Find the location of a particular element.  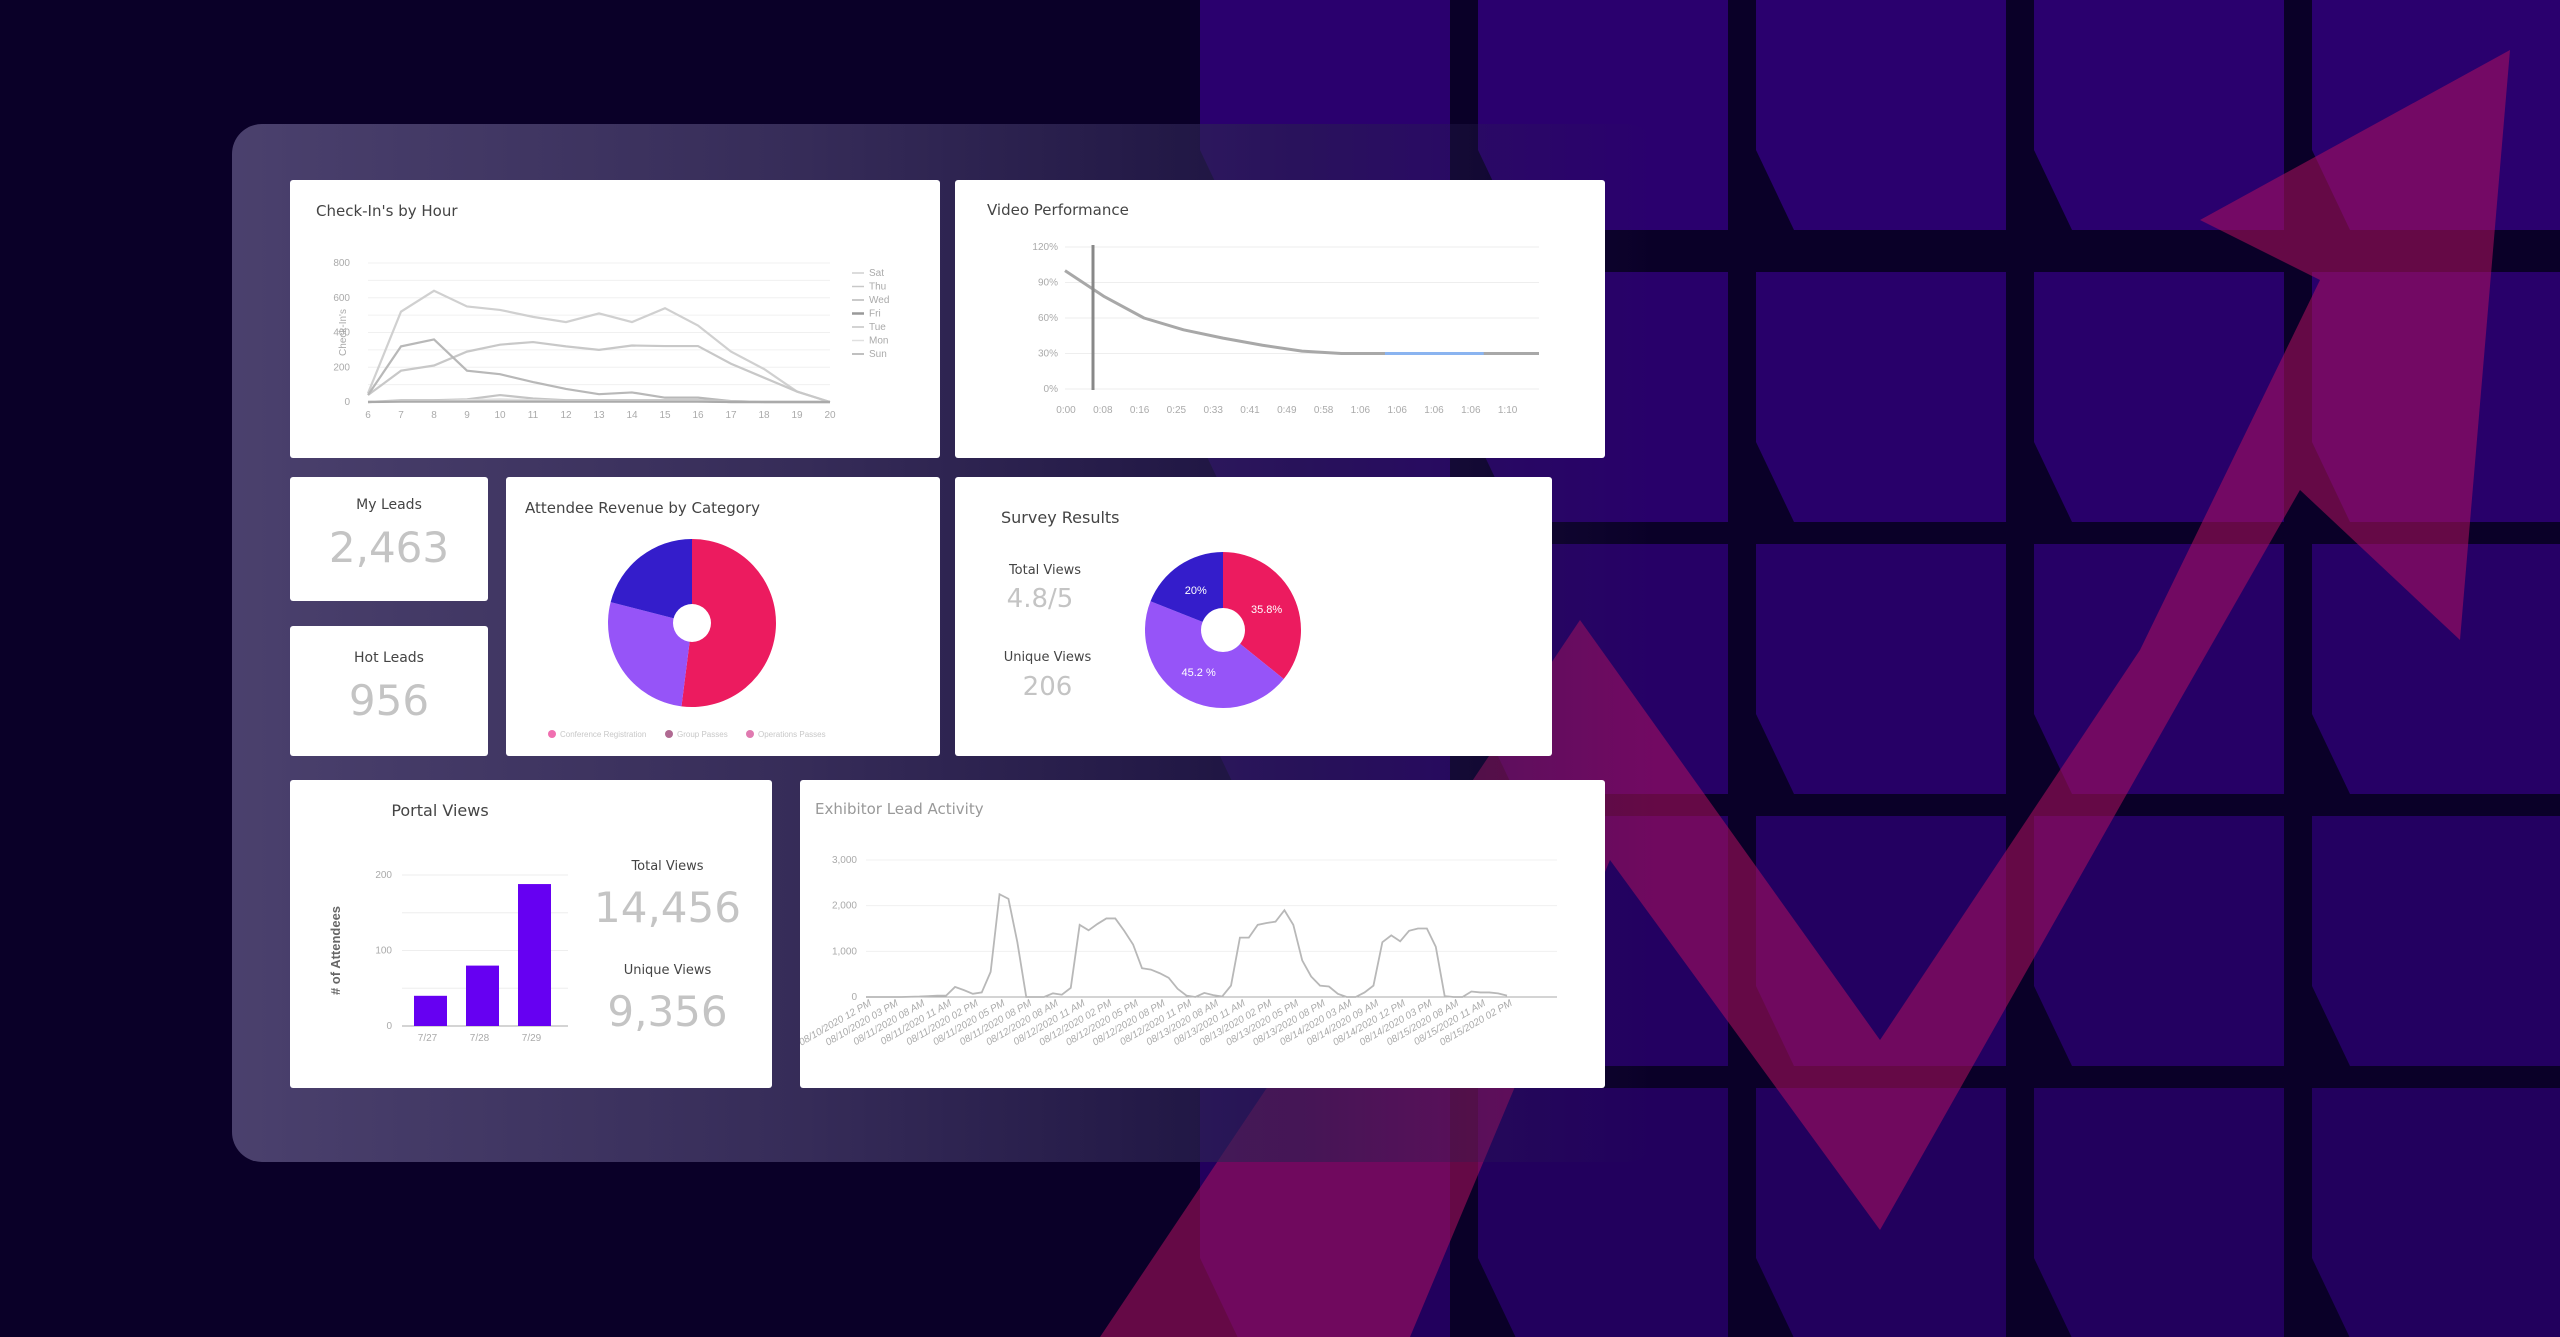

revenue-title: Attendee Revenue by Category is located at coordinates (643, 508).